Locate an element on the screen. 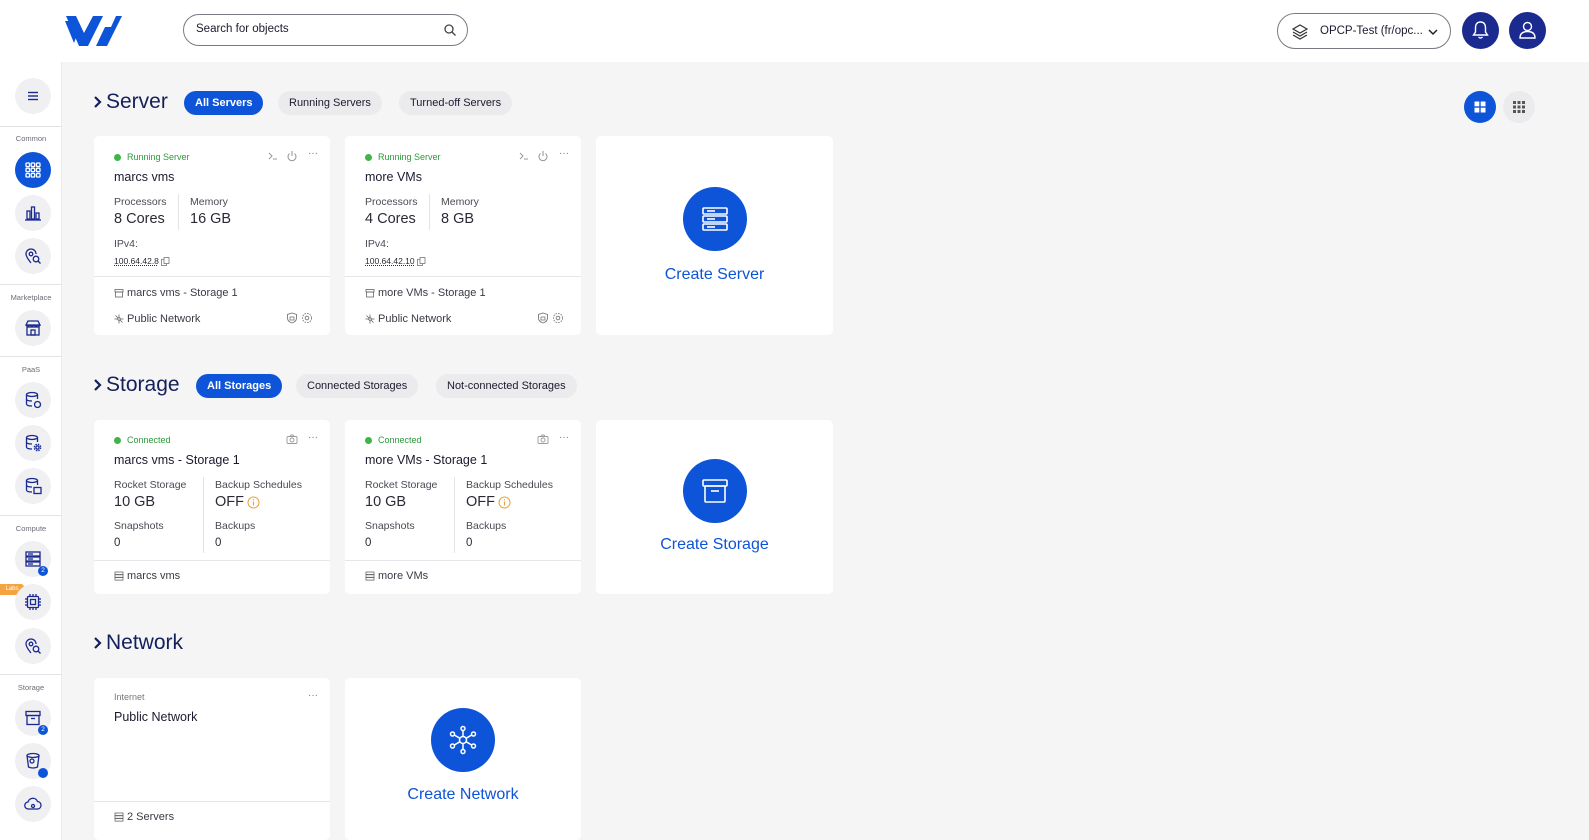  notifications-button is located at coordinates (1480, 30).